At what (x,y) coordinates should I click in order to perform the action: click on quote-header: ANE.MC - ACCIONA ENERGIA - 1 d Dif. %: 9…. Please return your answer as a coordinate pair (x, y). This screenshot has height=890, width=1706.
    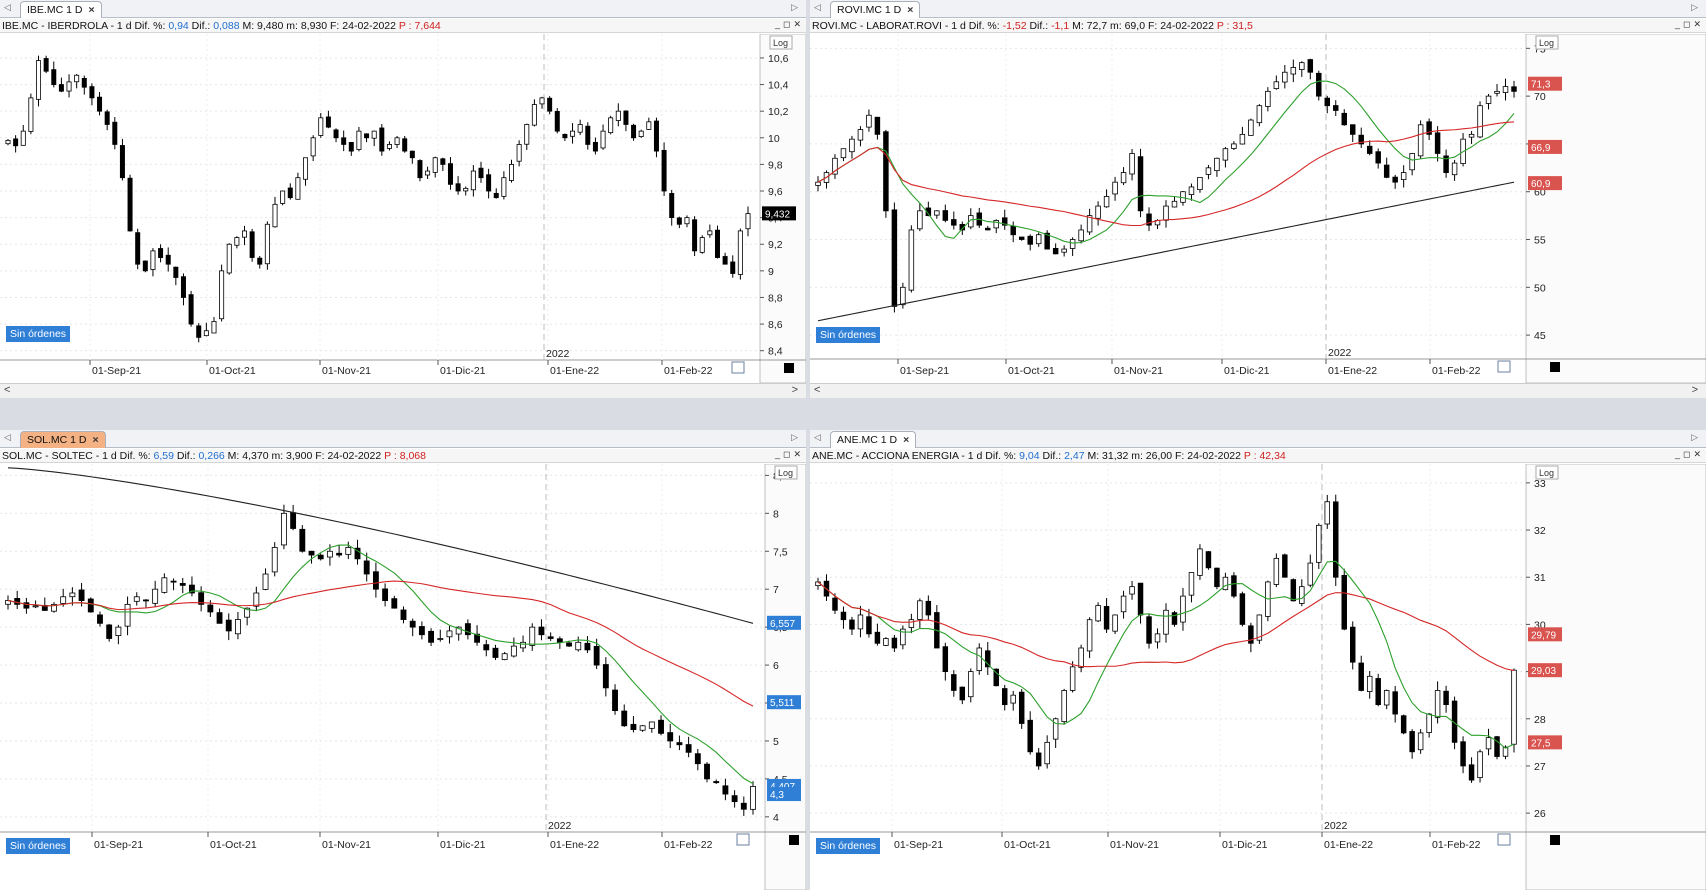
    Looking at the image, I should click on (1258, 456).